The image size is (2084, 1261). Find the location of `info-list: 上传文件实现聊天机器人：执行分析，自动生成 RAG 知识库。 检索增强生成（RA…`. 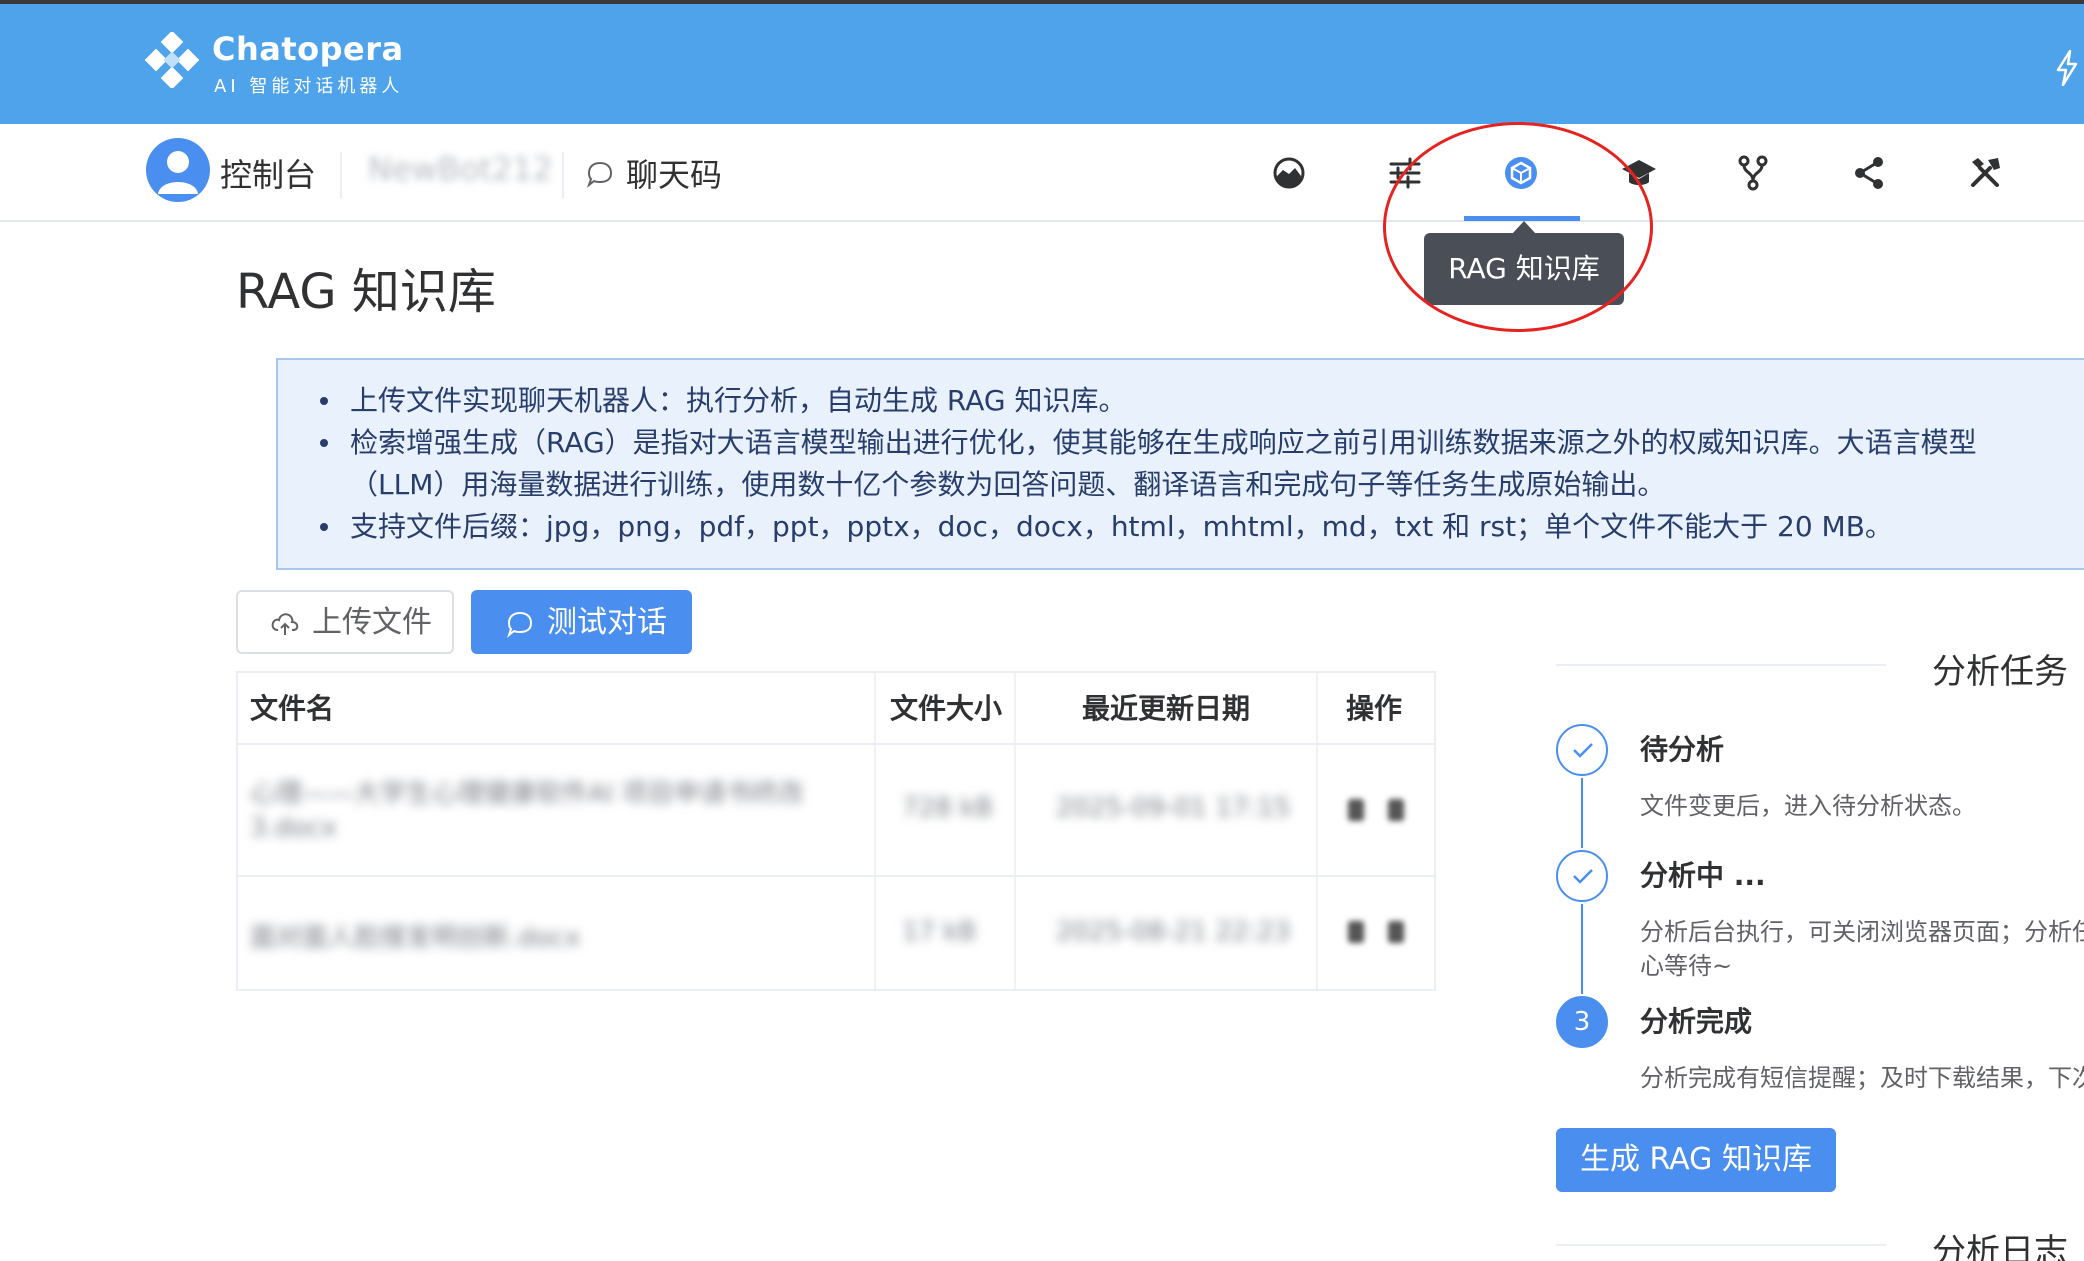

info-list: 上传文件实现聊天机器人：执行分析，自动生成 RAG 知识库。 检索增强生成（RA… is located at coordinates (1195, 464).